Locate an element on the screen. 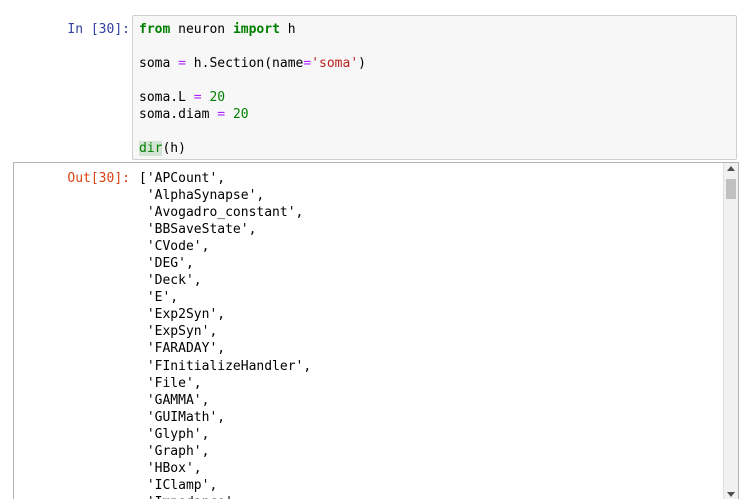  scrollbar-thumb is located at coordinates (731, 189).